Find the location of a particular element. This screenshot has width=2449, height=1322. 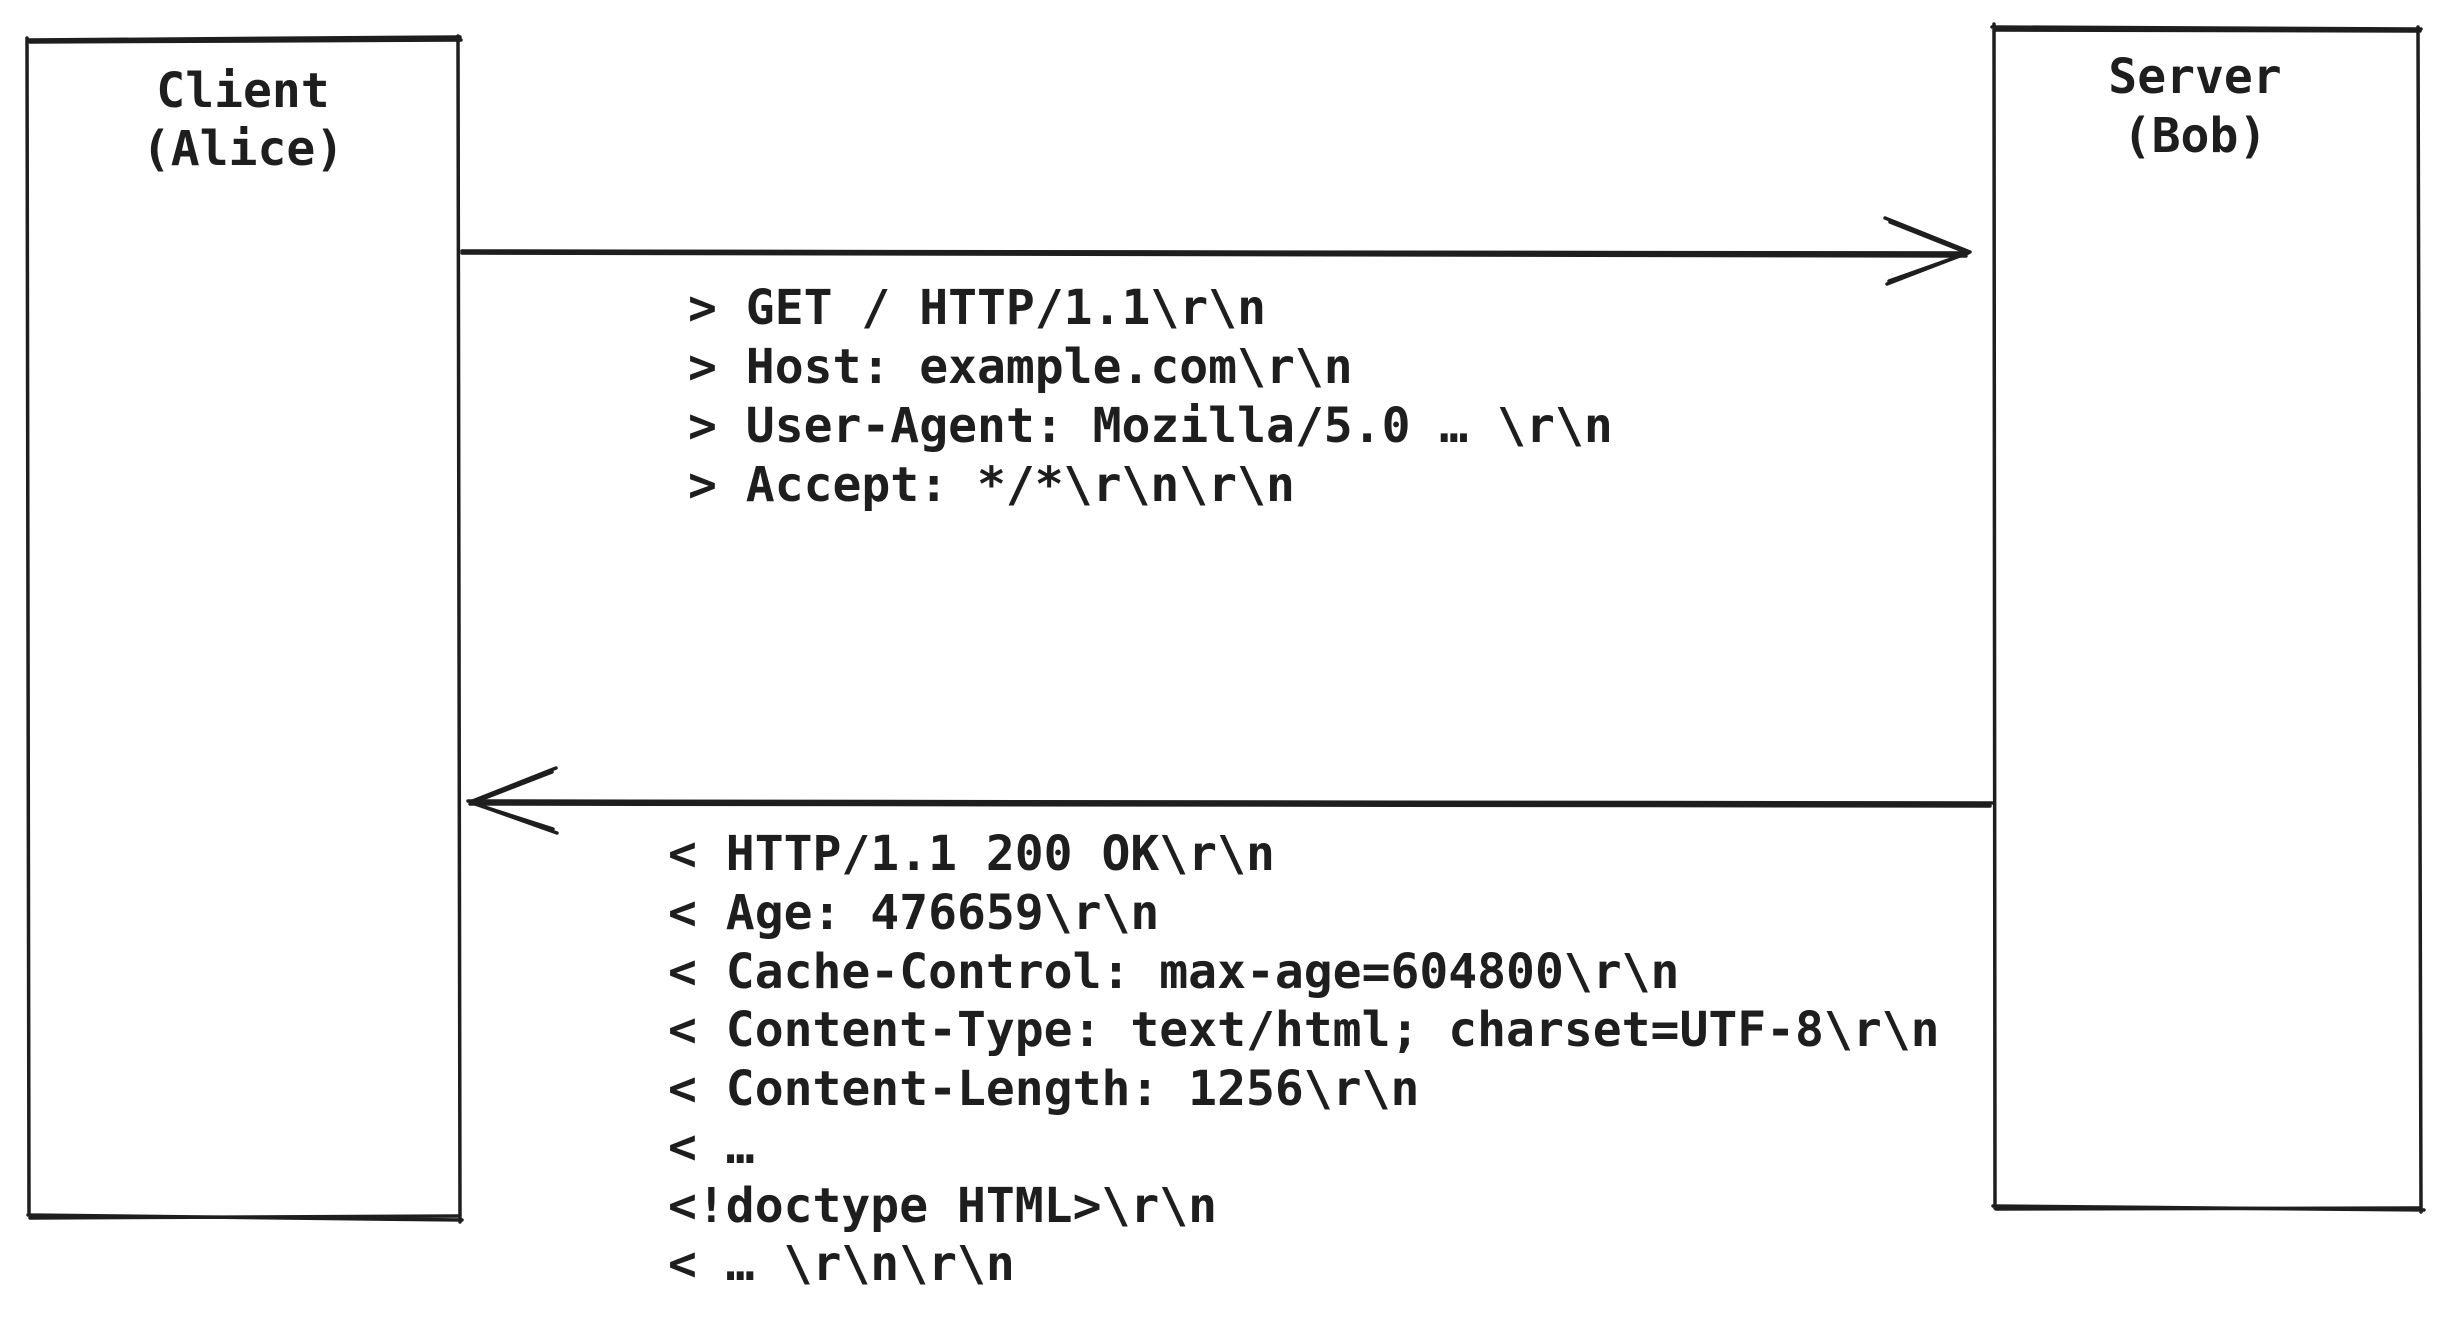

response-line-1: < HTTP/1.1 200 OK\r\n is located at coordinates (971, 854).